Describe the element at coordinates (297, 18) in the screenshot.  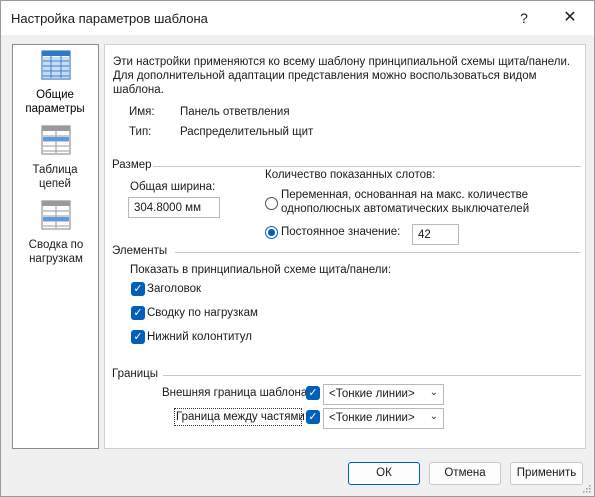
I see `title-bar: Настройка параметров шаблона ? ✕` at that location.